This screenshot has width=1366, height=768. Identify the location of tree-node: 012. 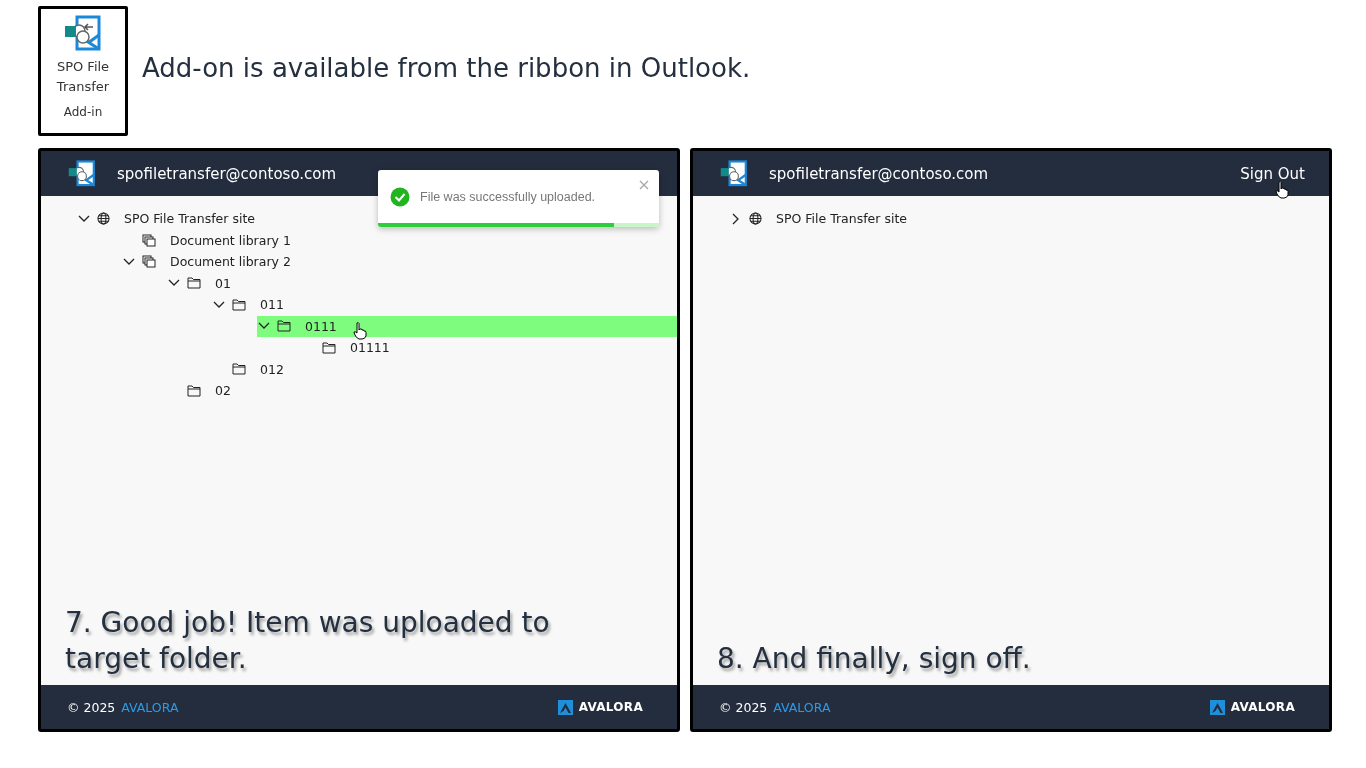
(253, 369).